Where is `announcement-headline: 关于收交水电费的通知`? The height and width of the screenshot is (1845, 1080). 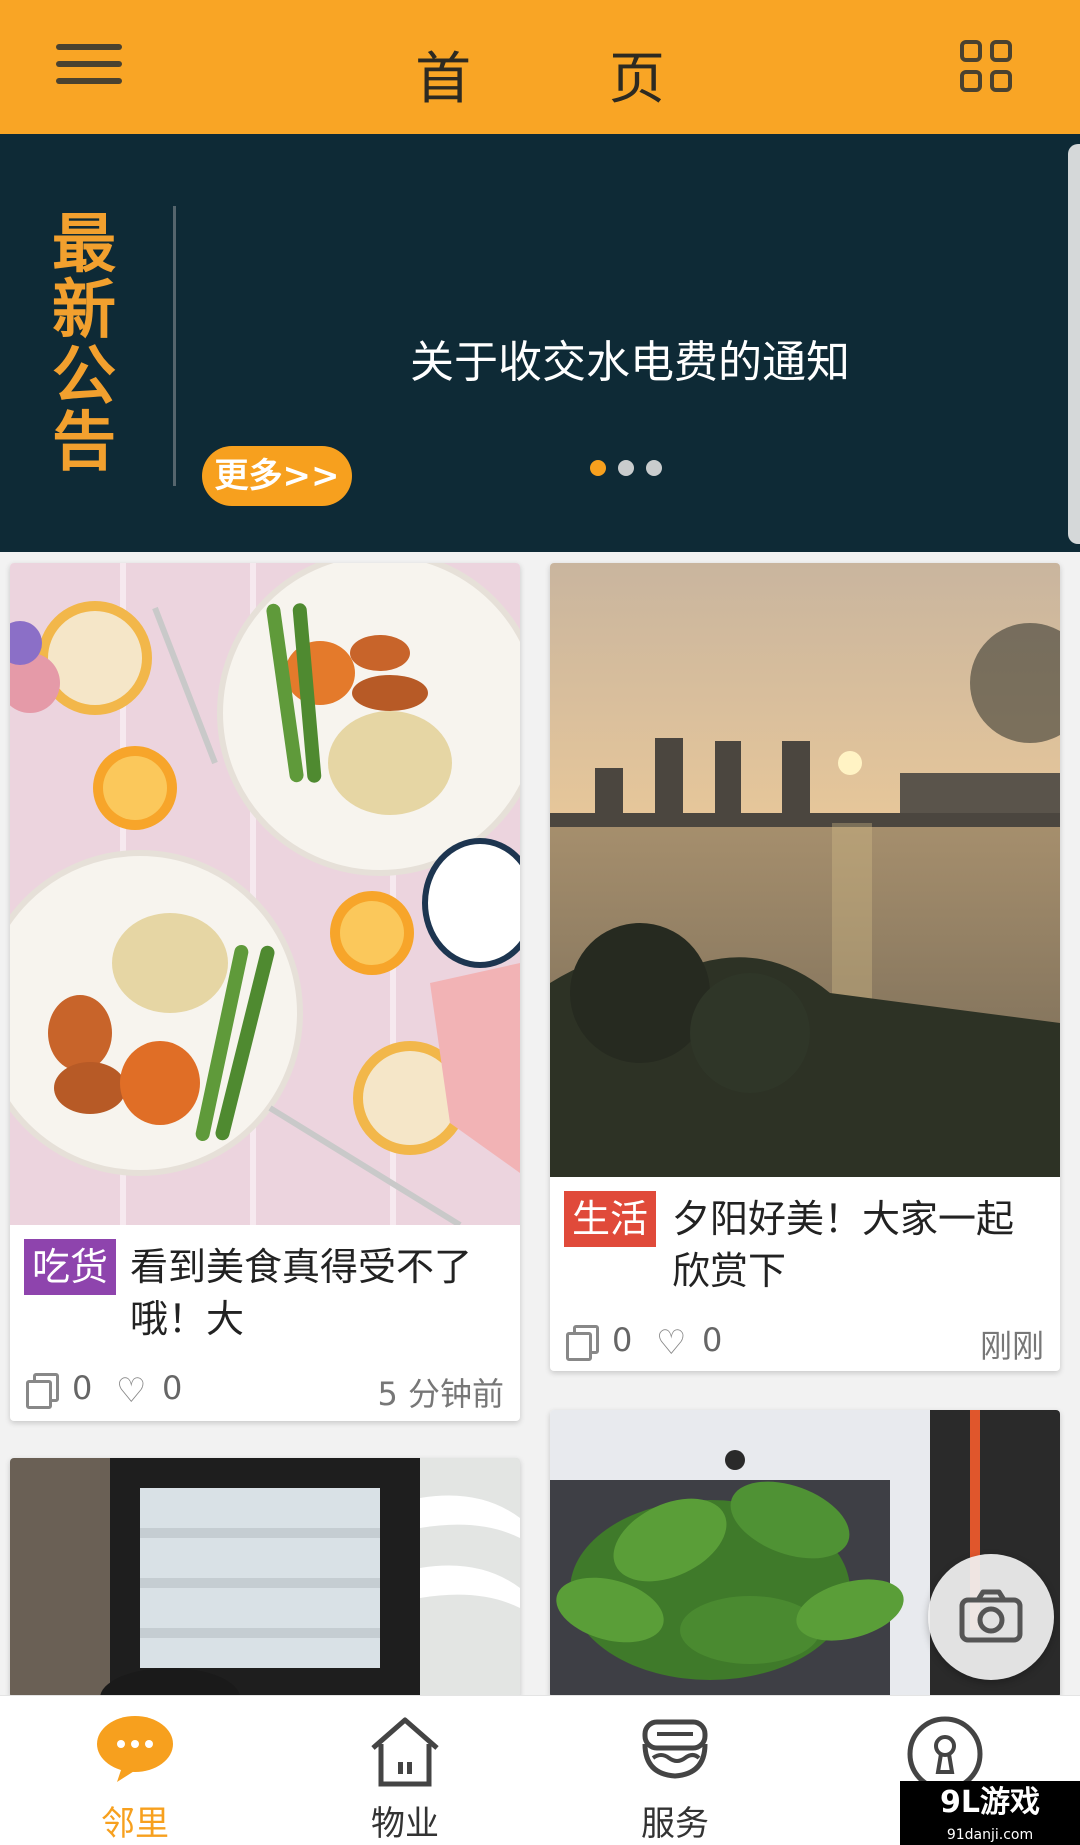
announcement-headline: 关于收交水电费的通知 is located at coordinates (630, 358).